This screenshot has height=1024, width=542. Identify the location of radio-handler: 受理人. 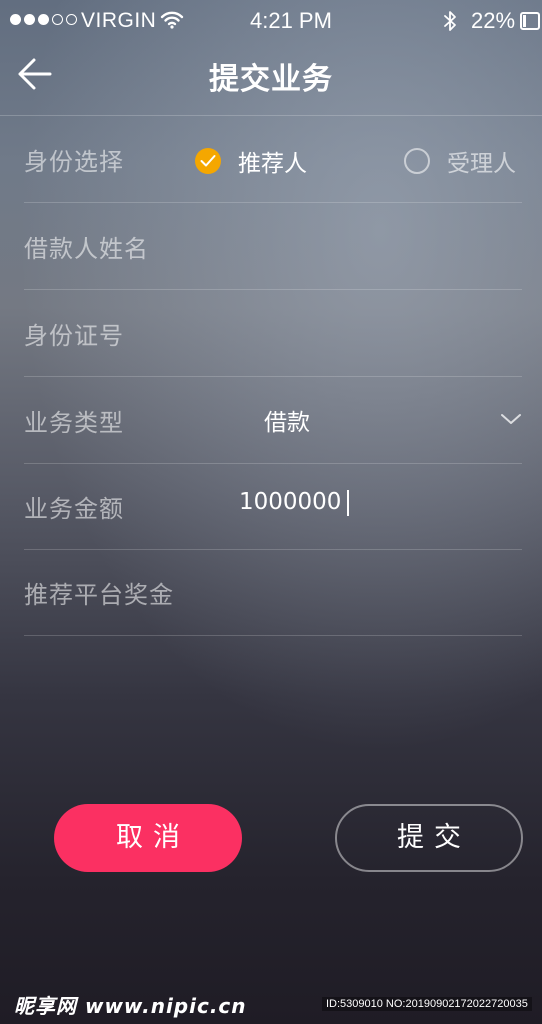
(460, 161).